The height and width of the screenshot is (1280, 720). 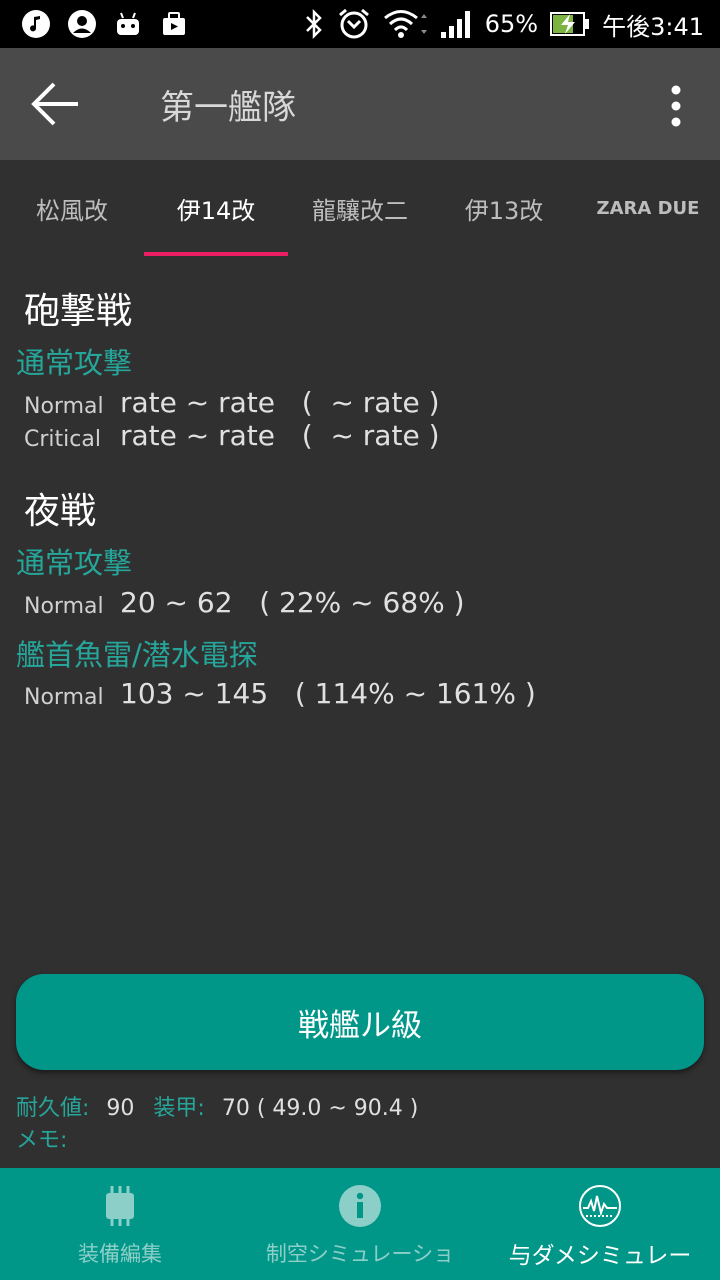 I want to click on enemy-select-button: 戦艦ル級, so click(x=360, y=1022).